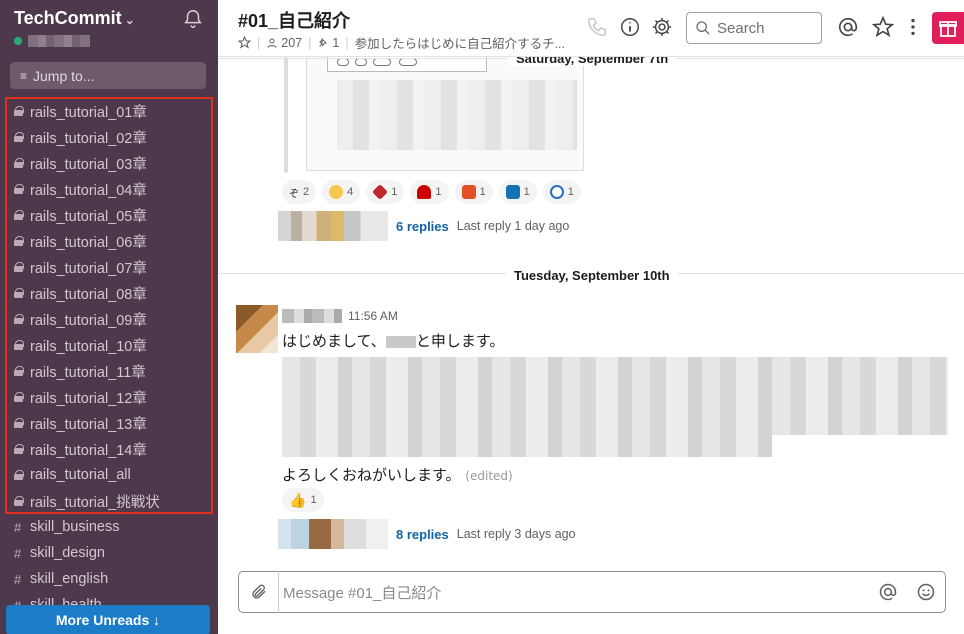  Describe the element at coordinates (109, 527) in the screenshot. I see `sidebar-item-channel: # skill_business` at that location.